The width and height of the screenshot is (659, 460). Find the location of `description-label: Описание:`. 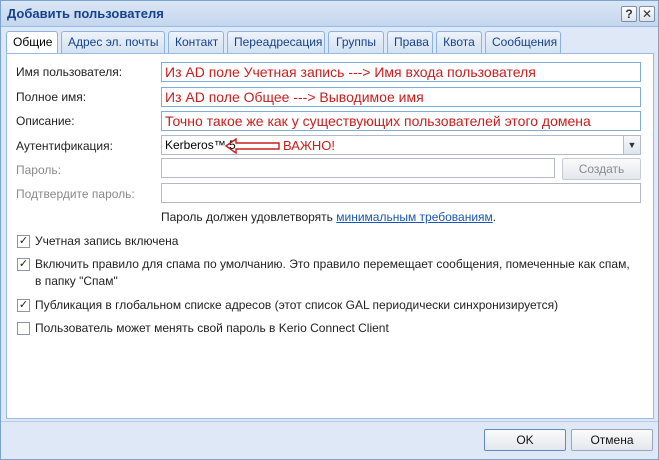

description-label: Описание: is located at coordinates (45, 121).